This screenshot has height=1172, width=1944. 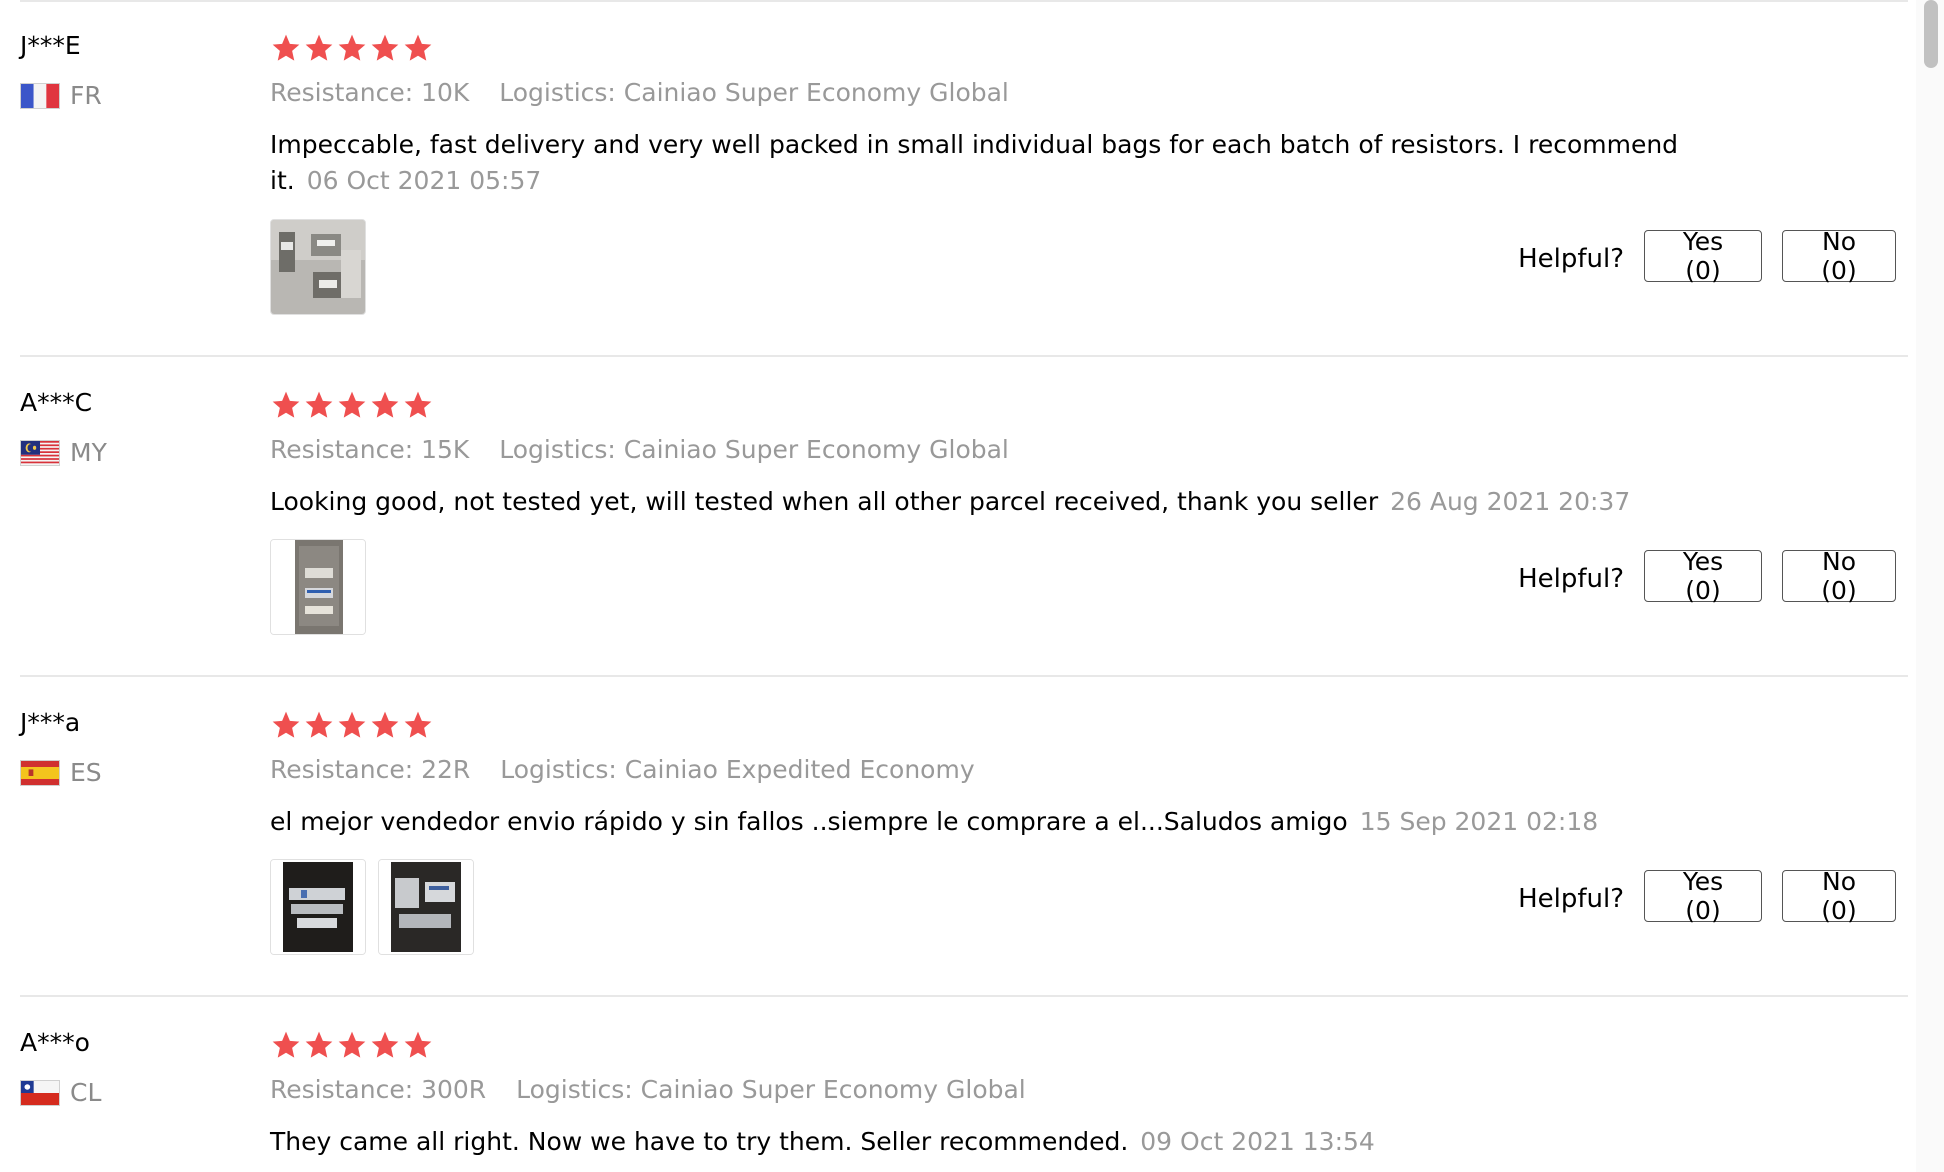 What do you see at coordinates (454, 1089) in the screenshot?
I see `resistance-value: 300R` at bounding box center [454, 1089].